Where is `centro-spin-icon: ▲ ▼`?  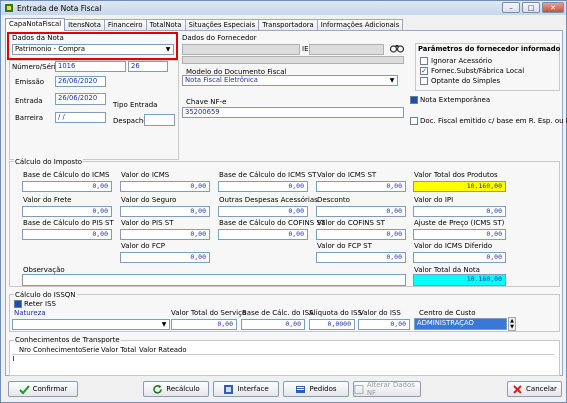 centro-spin-icon: ▲ ▼ is located at coordinates (512, 324).